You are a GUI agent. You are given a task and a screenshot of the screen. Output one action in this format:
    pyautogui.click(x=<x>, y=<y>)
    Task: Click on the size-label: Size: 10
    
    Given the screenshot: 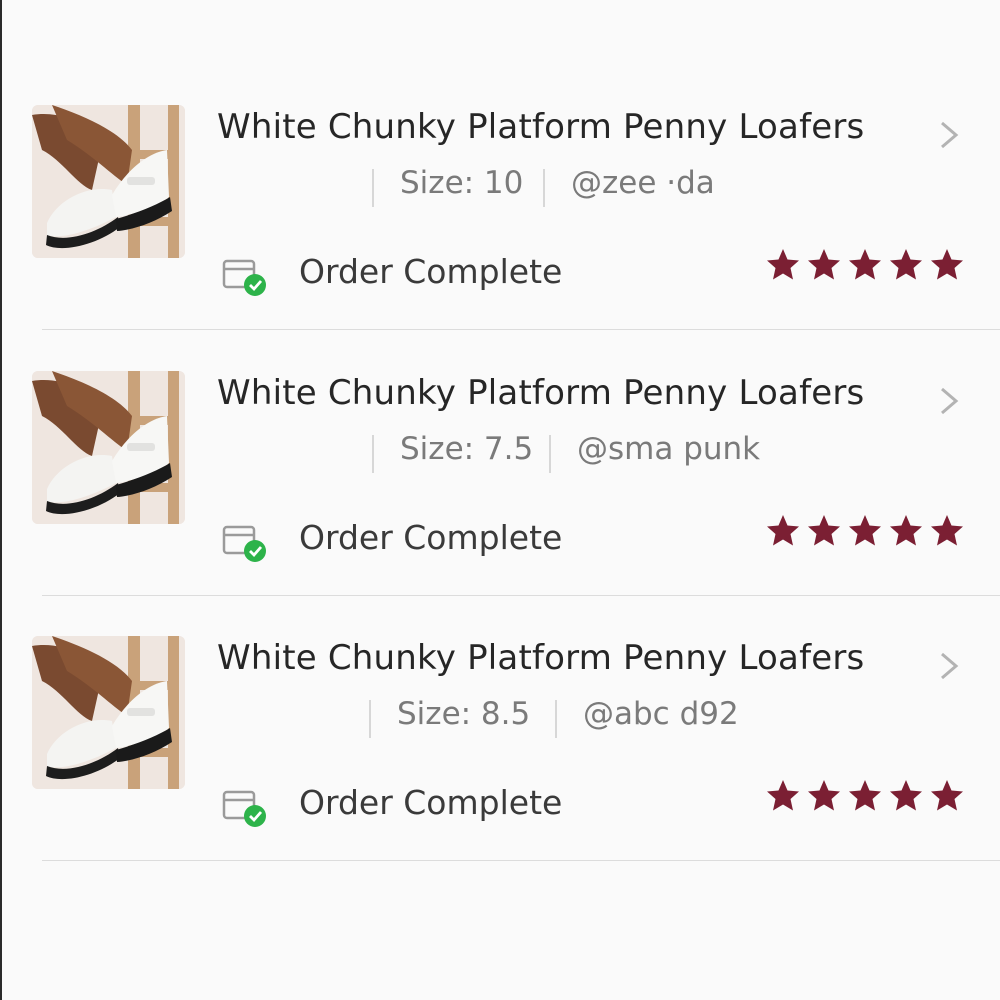 What is the action you would take?
    pyautogui.click(x=462, y=183)
    